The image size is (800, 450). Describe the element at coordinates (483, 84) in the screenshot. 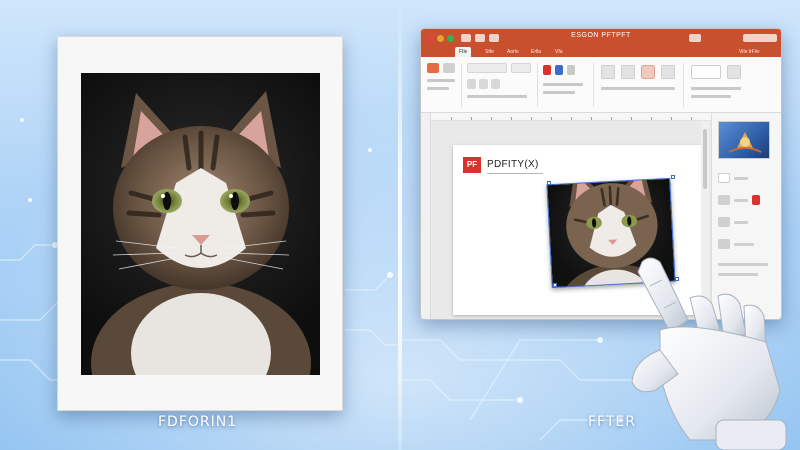

I see `italic-icon` at that location.